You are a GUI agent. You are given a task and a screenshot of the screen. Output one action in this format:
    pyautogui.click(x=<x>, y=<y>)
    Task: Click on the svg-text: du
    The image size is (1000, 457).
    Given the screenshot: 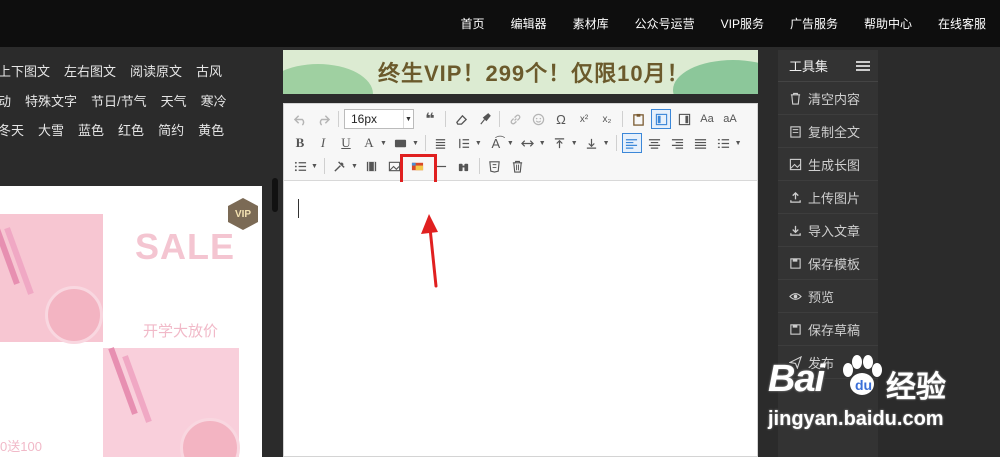 What is the action you would take?
    pyautogui.click(x=863, y=385)
    